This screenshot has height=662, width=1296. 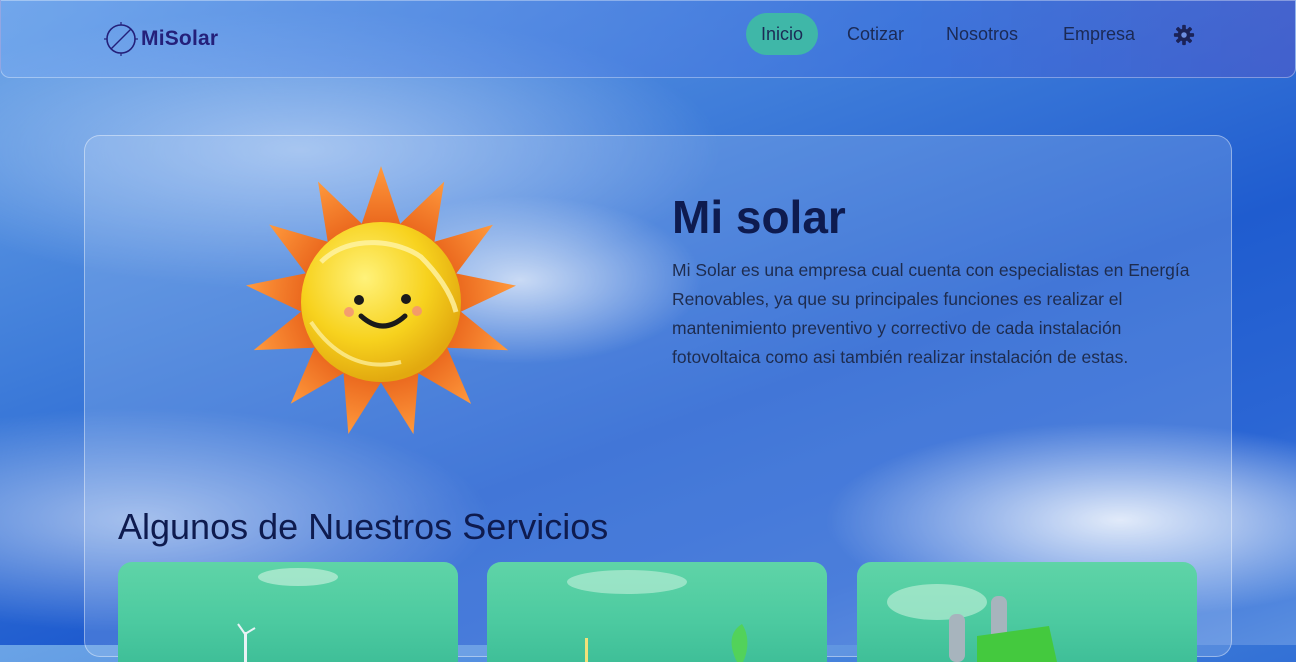 What do you see at coordinates (1184, 35) in the screenshot?
I see `gear-icon` at bounding box center [1184, 35].